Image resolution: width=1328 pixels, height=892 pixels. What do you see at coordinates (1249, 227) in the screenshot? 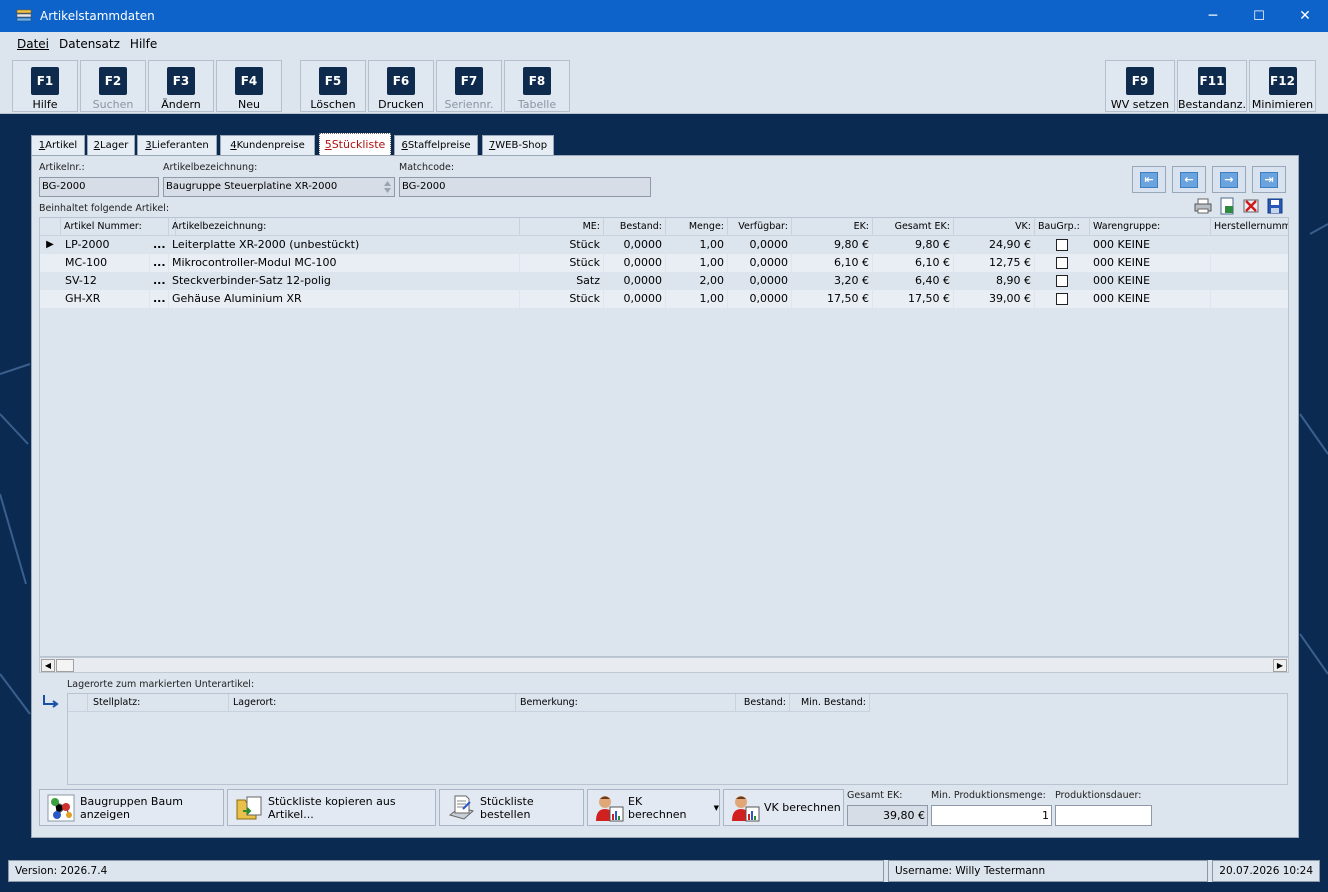
I see `col-herstellernummer: Herstellernummer` at bounding box center [1249, 227].